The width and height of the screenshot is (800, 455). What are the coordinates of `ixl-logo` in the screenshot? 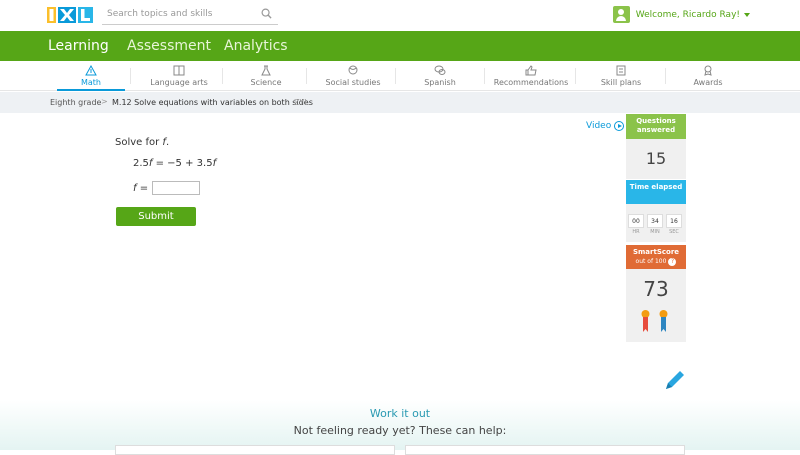 It's located at (71, 15).